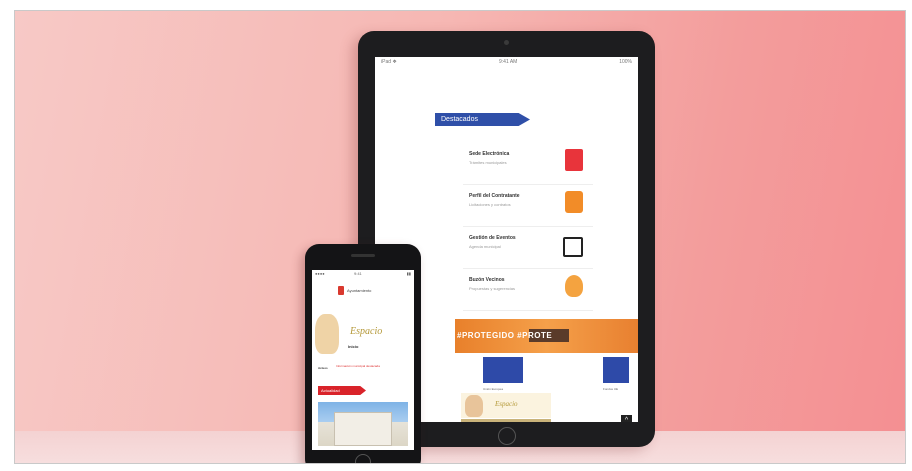  Describe the element at coordinates (389, 62) in the screenshot. I see `status-left: iPad ❖` at that location.